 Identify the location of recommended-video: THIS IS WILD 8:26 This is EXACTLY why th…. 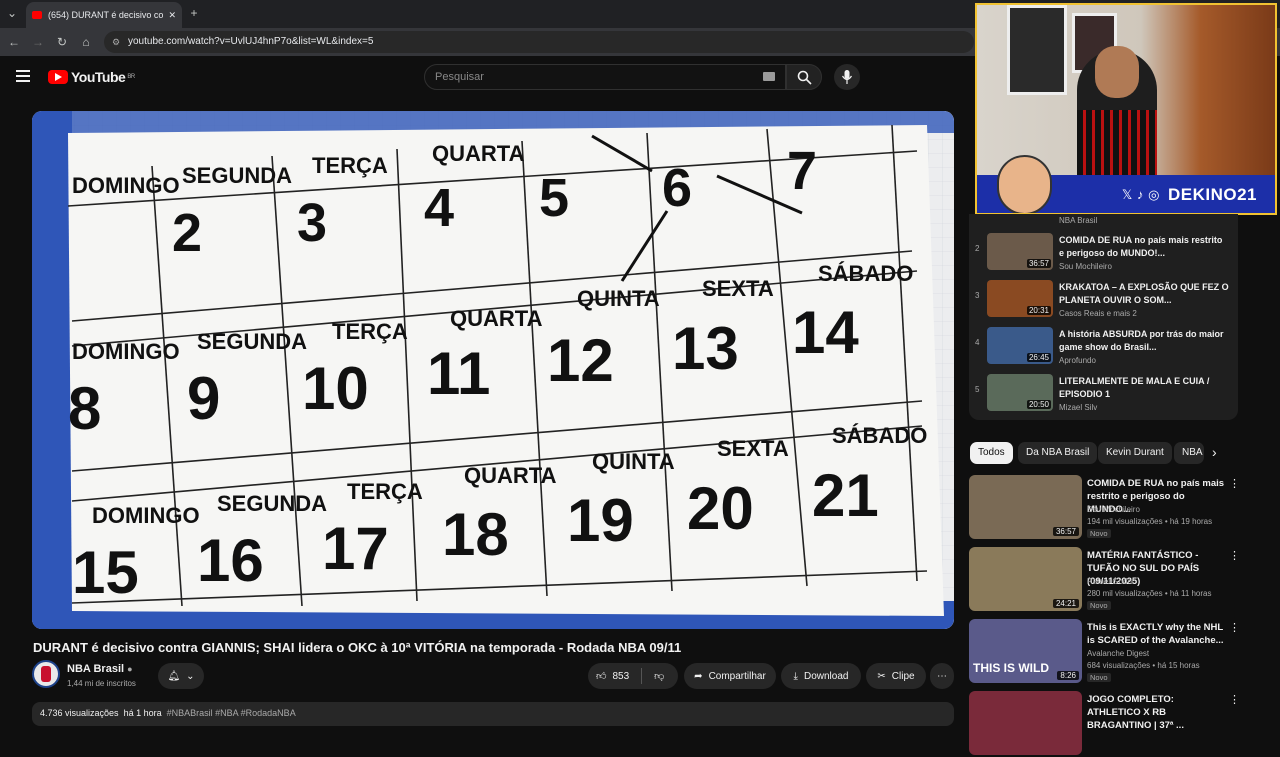
(1114, 652).